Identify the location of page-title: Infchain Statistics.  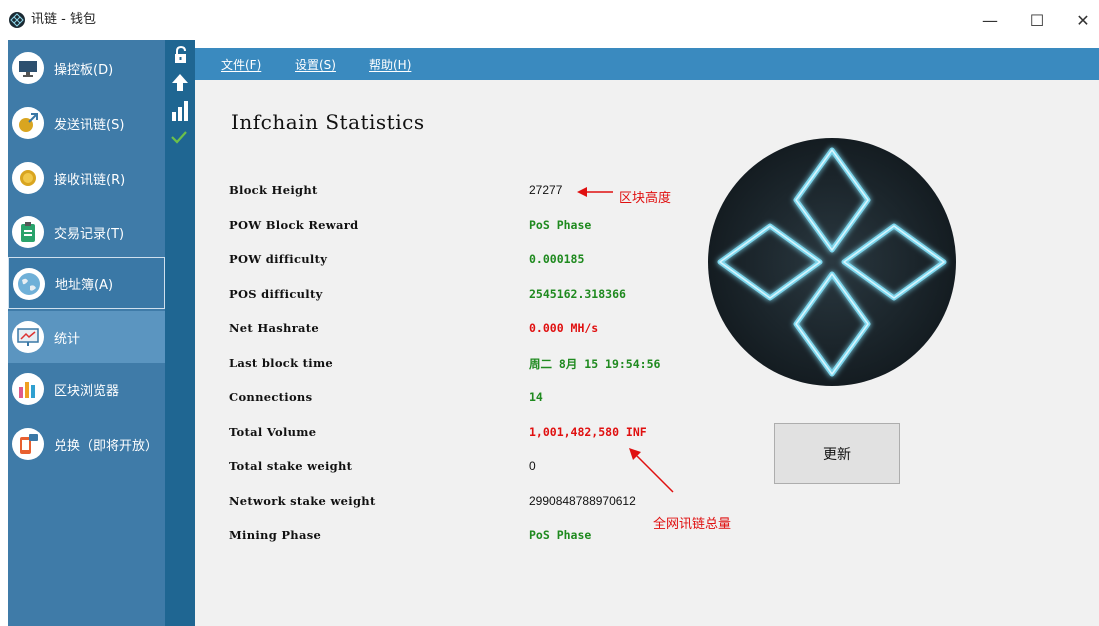
(328, 122).